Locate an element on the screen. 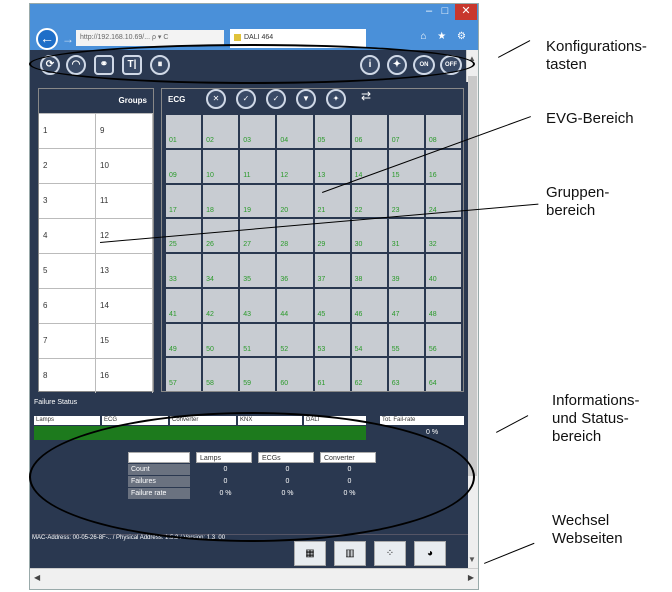 Image resolution: width=672 pixels, height=592 pixels. ecg-cell: 54 is located at coordinates (369, 340).